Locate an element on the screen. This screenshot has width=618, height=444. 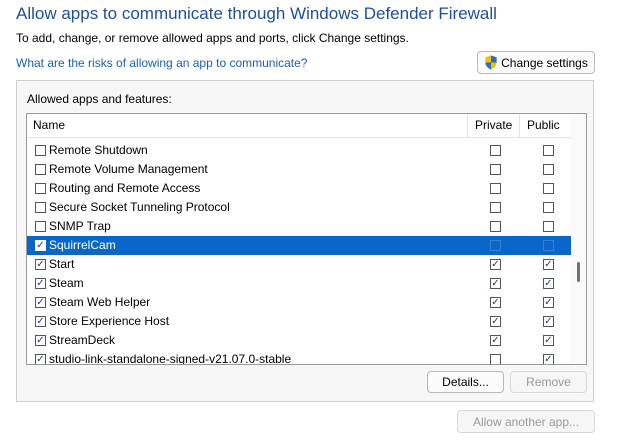
uac-shield-icon is located at coordinates (491, 62).